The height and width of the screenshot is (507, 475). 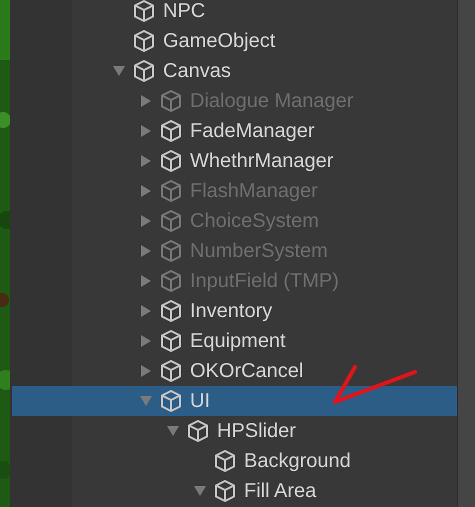 What do you see at coordinates (238, 341) in the screenshot?
I see `object-name: Equipment` at bounding box center [238, 341].